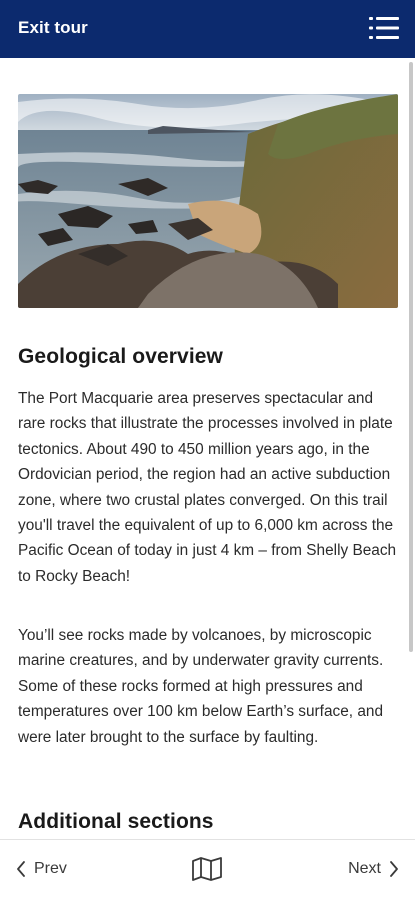 The width and height of the screenshot is (415, 900). What do you see at coordinates (53, 28) in the screenshot?
I see `exit-tour-button: Exit tour` at bounding box center [53, 28].